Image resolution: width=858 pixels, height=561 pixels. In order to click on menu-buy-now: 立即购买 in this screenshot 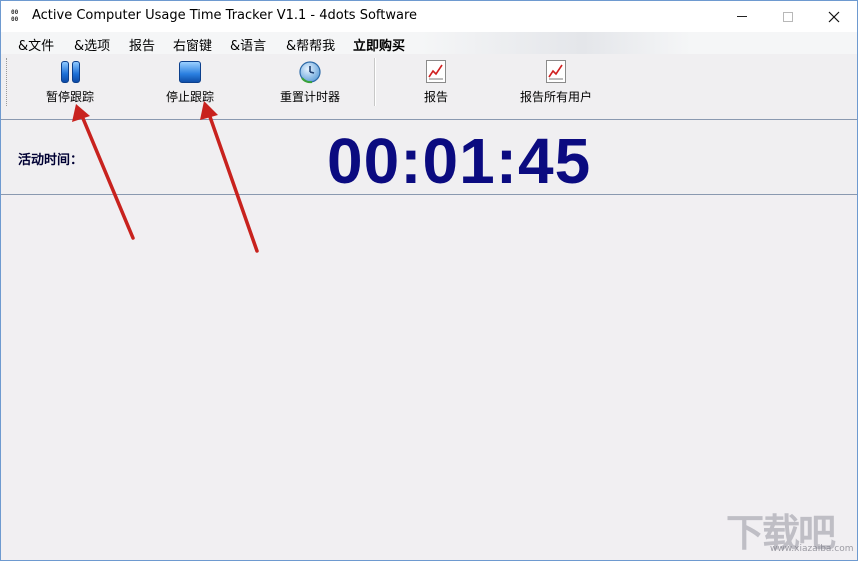, I will do `click(379, 44)`.